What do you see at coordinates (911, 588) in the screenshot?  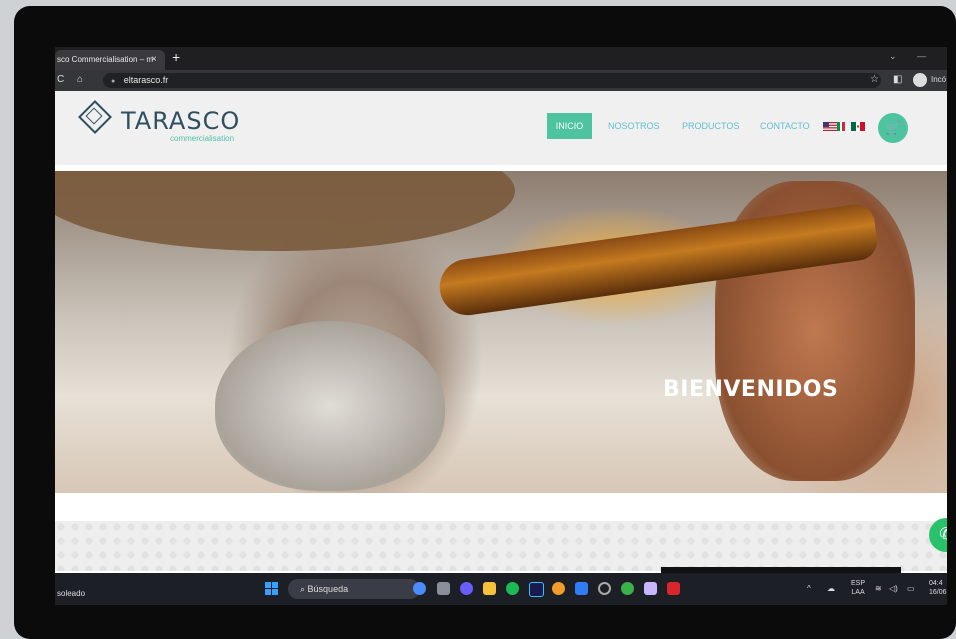 I see `battery-icon: ▭` at bounding box center [911, 588].